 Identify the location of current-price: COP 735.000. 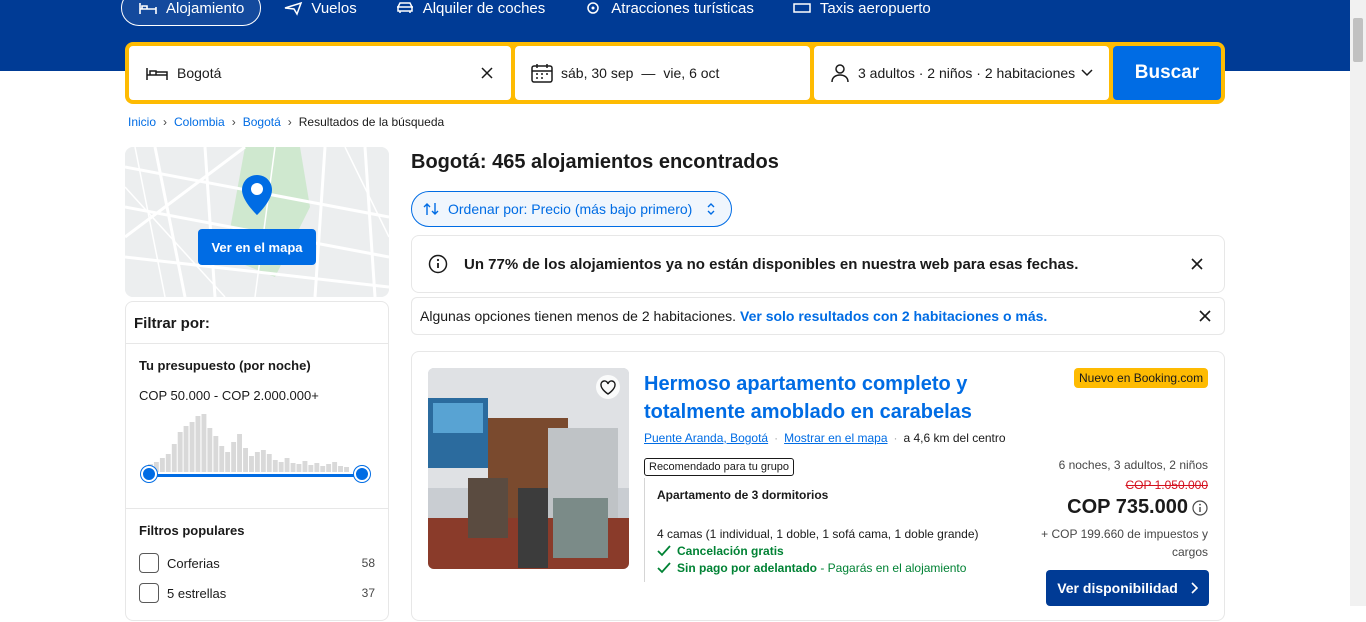
(1127, 507).